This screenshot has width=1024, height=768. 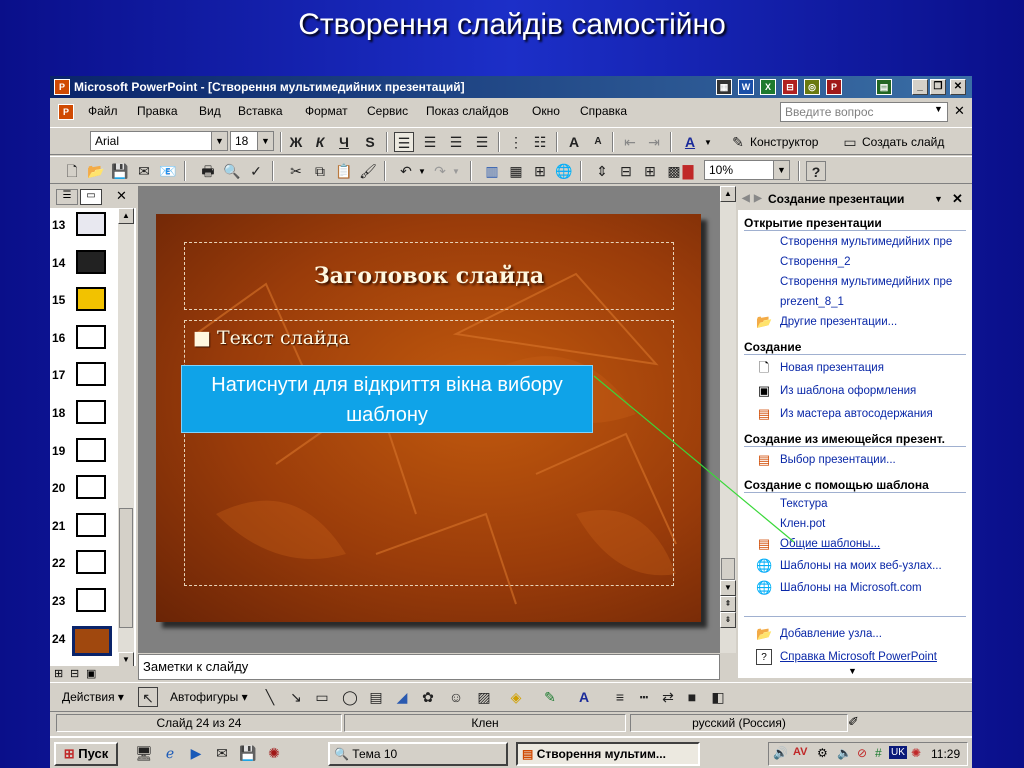 What do you see at coordinates (728, 569) in the screenshot?
I see `slide-scroll-thumb` at bounding box center [728, 569].